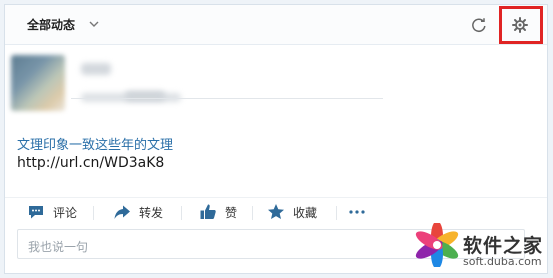 This screenshot has height=278, width=553. What do you see at coordinates (227, 98) in the screenshot?
I see `post-divider` at bounding box center [227, 98].